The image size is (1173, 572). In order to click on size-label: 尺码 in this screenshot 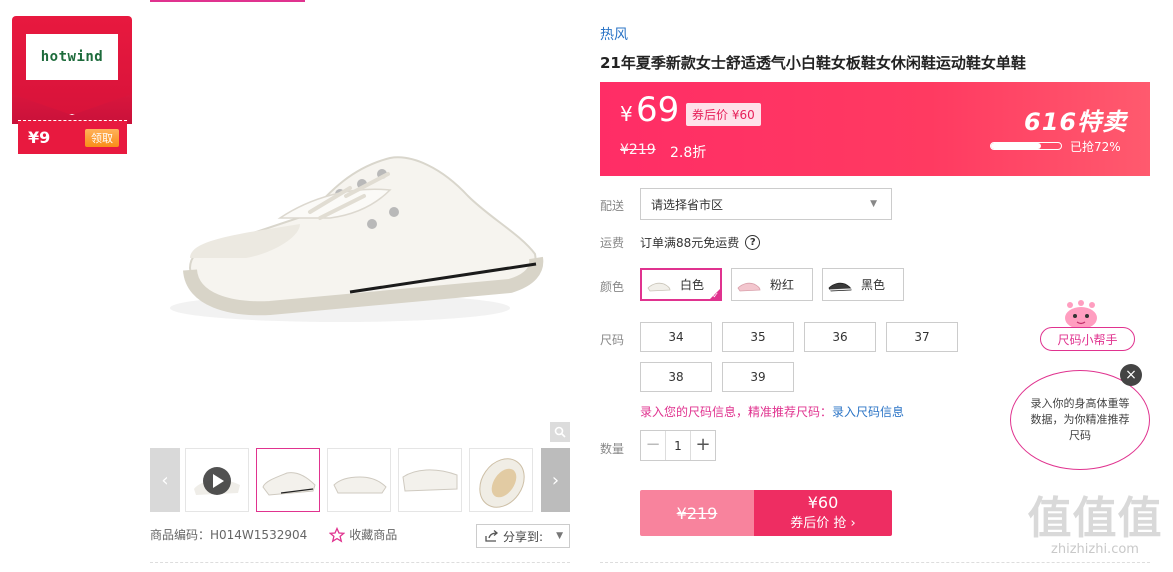, I will do `click(612, 340)`.